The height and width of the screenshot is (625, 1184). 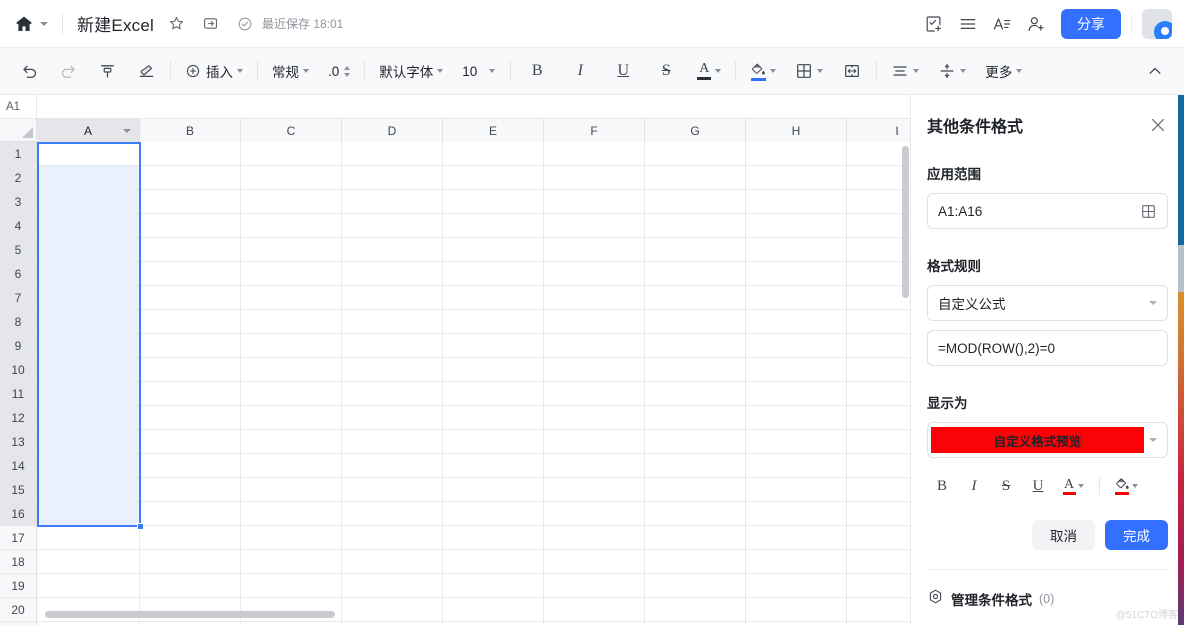 What do you see at coordinates (88, 154) in the screenshot?
I see `cell-A1` at bounding box center [88, 154].